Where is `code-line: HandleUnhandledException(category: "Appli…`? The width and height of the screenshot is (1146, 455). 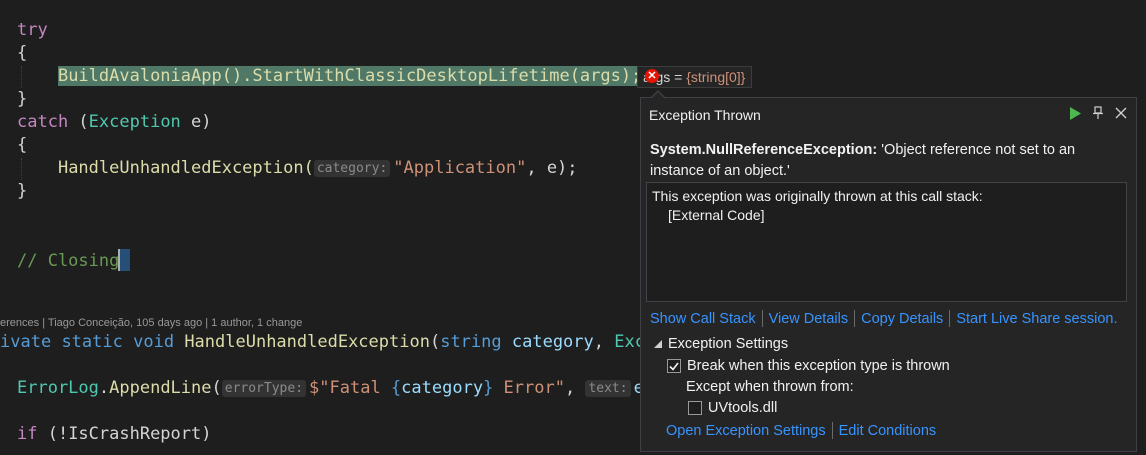
code-line: HandleUnhandledException(category: "Appli… is located at coordinates (297, 168).